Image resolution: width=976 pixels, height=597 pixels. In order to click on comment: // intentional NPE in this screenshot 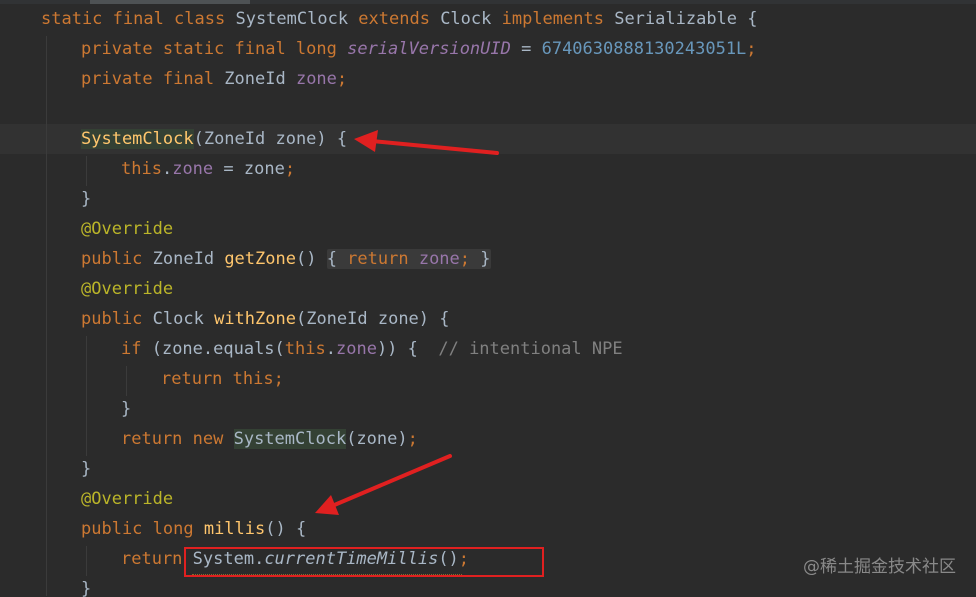, I will do `click(530, 349)`.